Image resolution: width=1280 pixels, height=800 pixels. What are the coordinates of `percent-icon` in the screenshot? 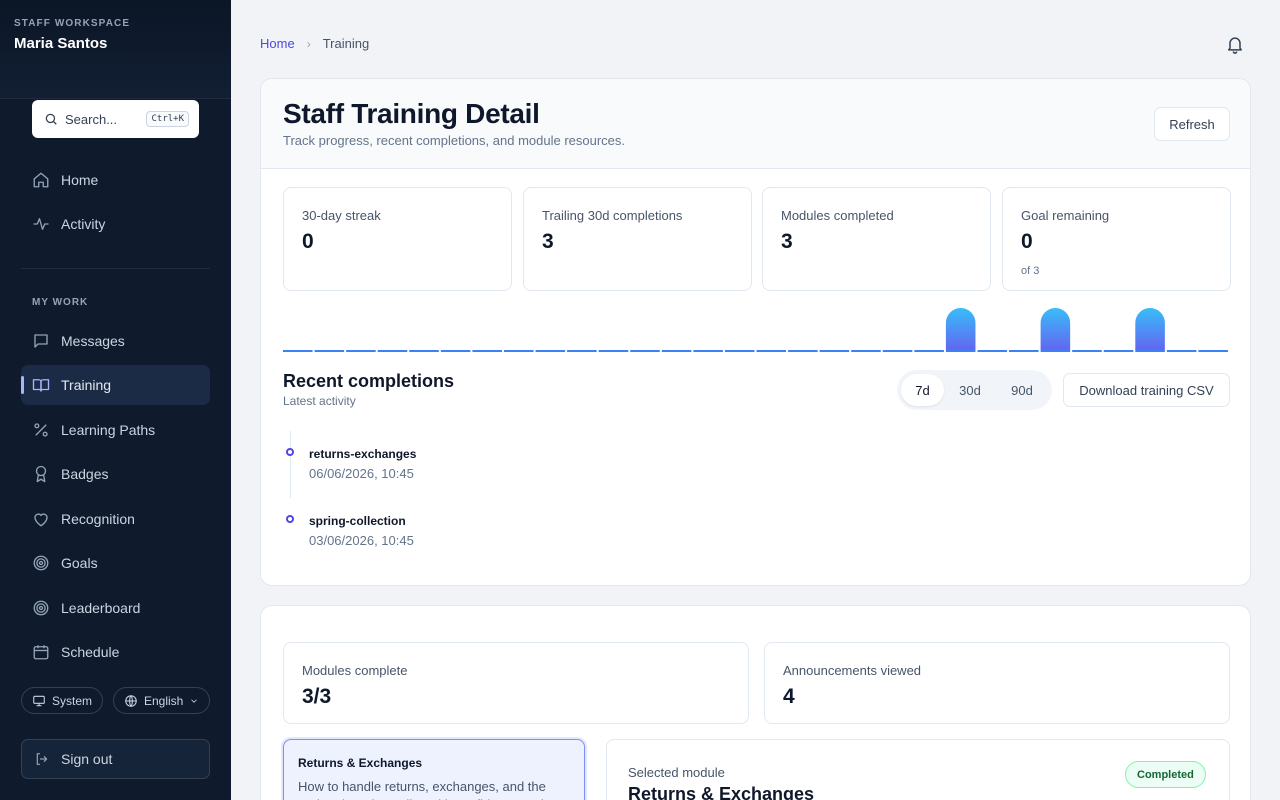 It's located at (41, 430).